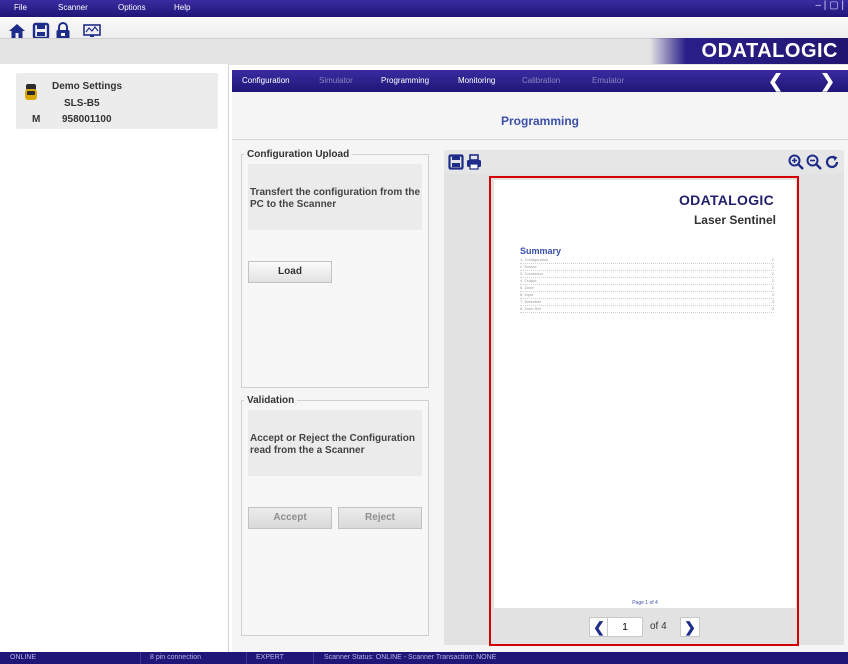 The height and width of the screenshot is (664, 848). I want to click on tab-simulator: Simulator, so click(336, 80).